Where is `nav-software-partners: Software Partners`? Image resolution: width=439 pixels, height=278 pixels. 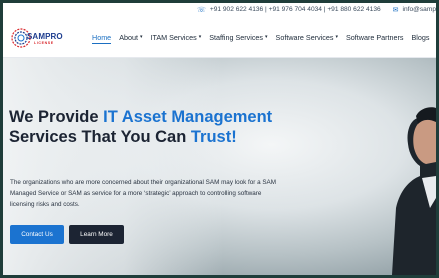 nav-software-partners: Software Partners is located at coordinates (375, 37).